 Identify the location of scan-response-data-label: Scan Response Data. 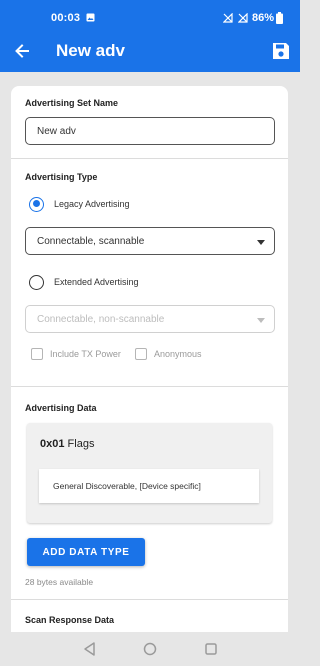
(70, 620).